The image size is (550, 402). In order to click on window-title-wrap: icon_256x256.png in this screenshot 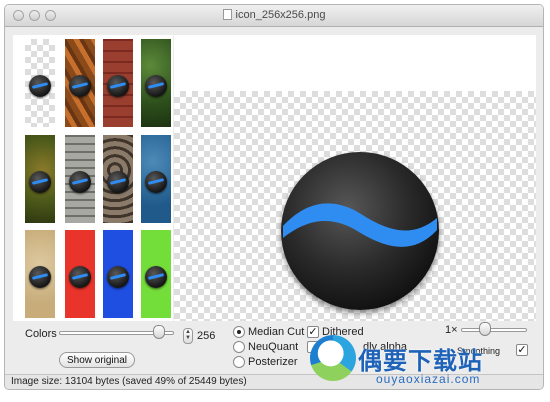, I will do `click(274, 15)`.